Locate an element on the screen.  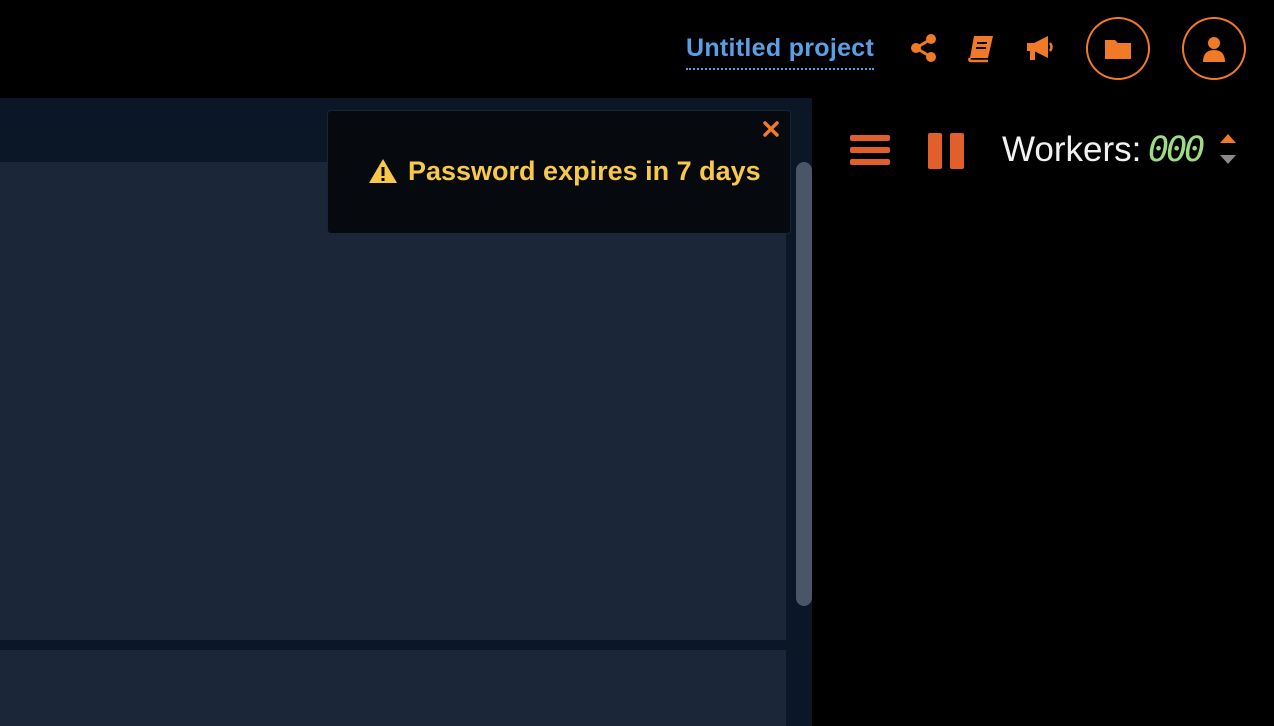
scrollbar-thumb is located at coordinates (804, 384).